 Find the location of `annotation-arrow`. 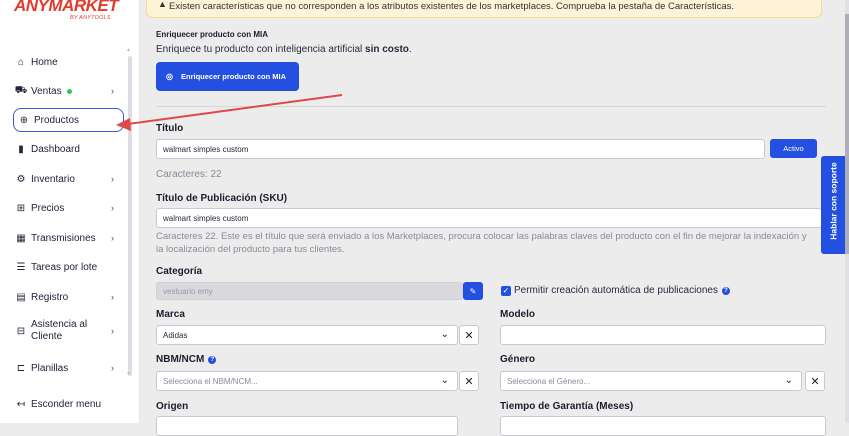

annotation-arrow is located at coordinates (229, 112).